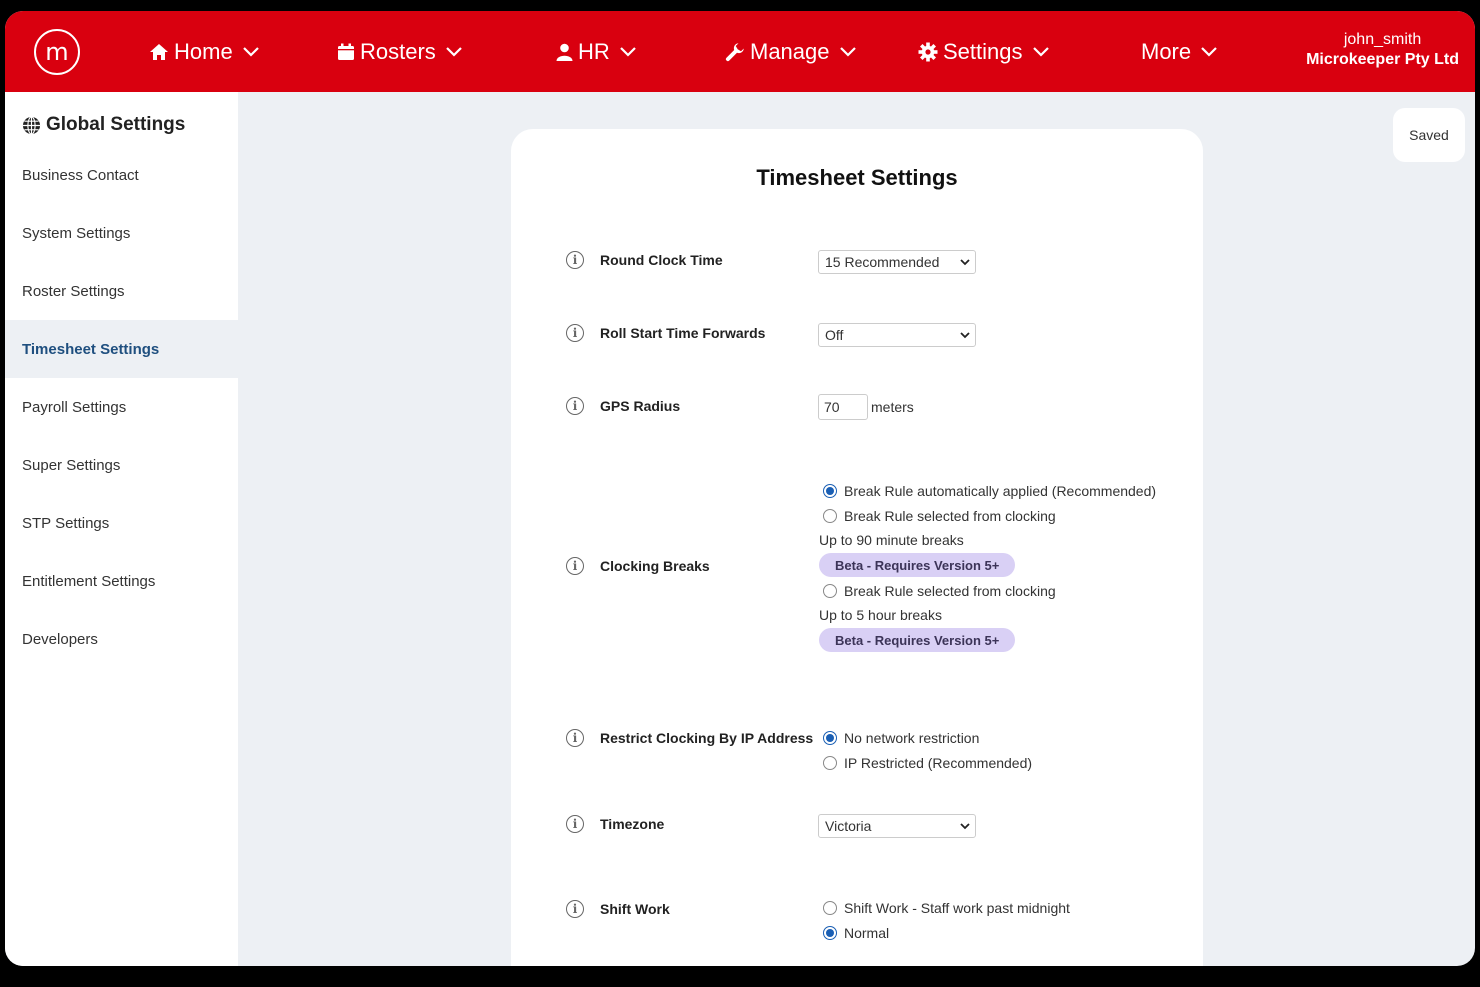 The image size is (1480, 987). What do you see at coordinates (1382, 50) in the screenshot?
I see `user-menu: john_smith Microkeeper Pty Ltd` at bounding box center [1382, 50].